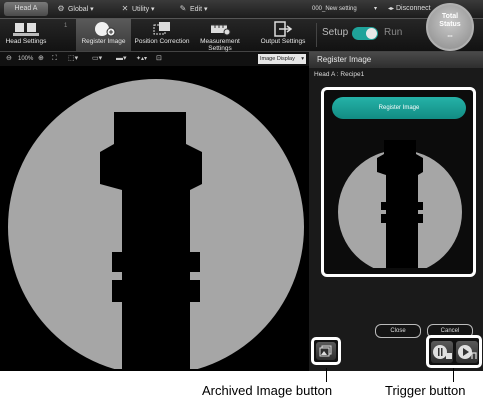 This screenshot has width=483, height=405. Describe the element at coordinates (277, 59) in the screenshot. I see `image-display-label: Image Display` at that location.